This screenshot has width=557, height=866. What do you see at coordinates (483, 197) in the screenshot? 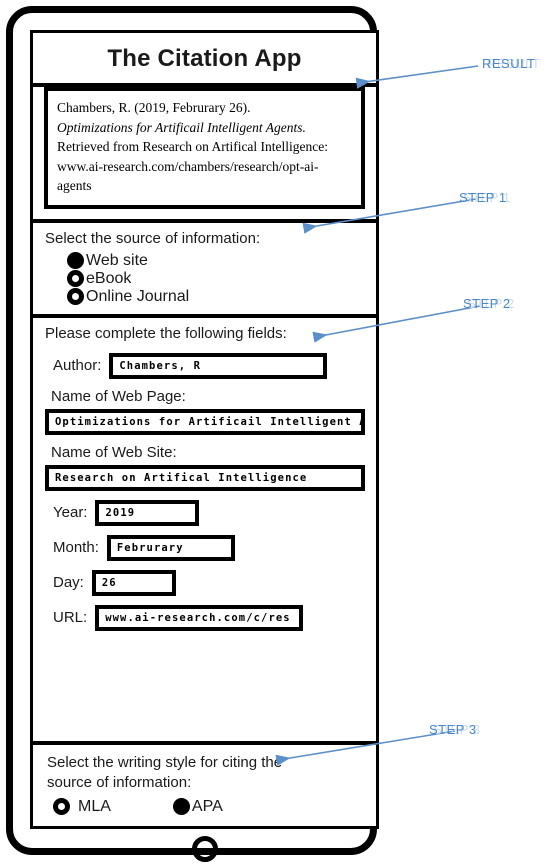
I see `annotation-step1: STEP 1` at bounding box center [483, 197].